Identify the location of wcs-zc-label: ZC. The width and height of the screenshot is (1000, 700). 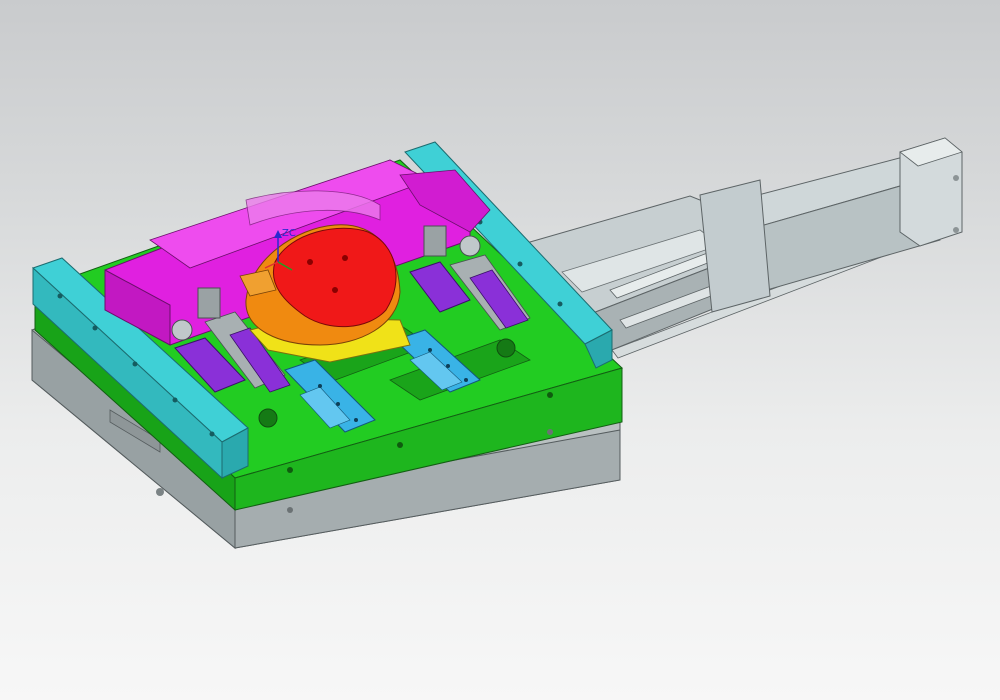
(289, 233).